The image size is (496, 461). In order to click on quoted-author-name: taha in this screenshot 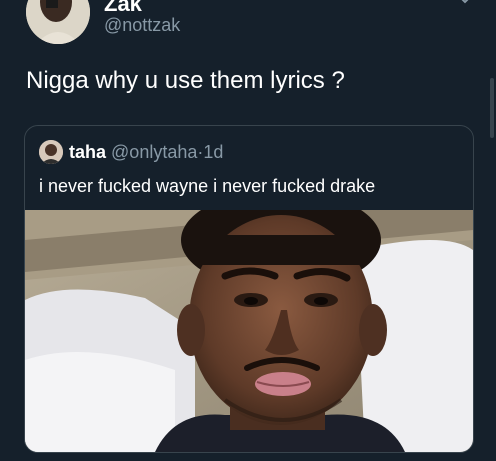, I will do `click(87, 152)`.